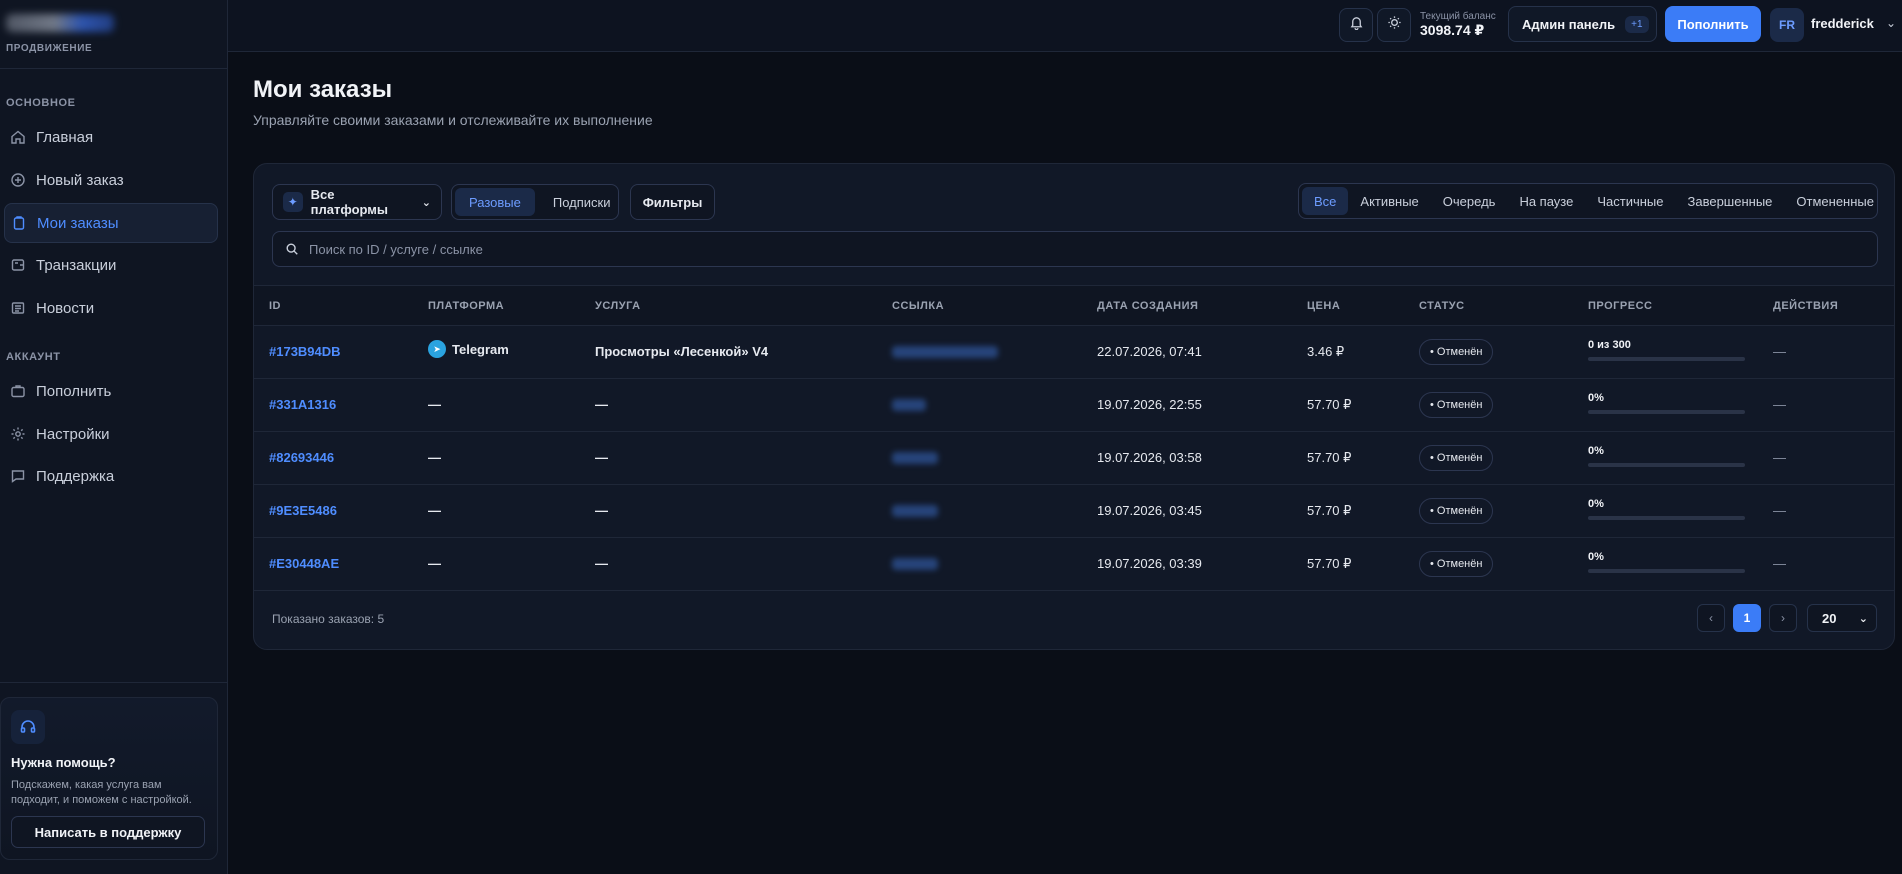 Image resolution: width=1902 pixels, height=874 pixels. I want to click on search-input, so click(1059, 249).